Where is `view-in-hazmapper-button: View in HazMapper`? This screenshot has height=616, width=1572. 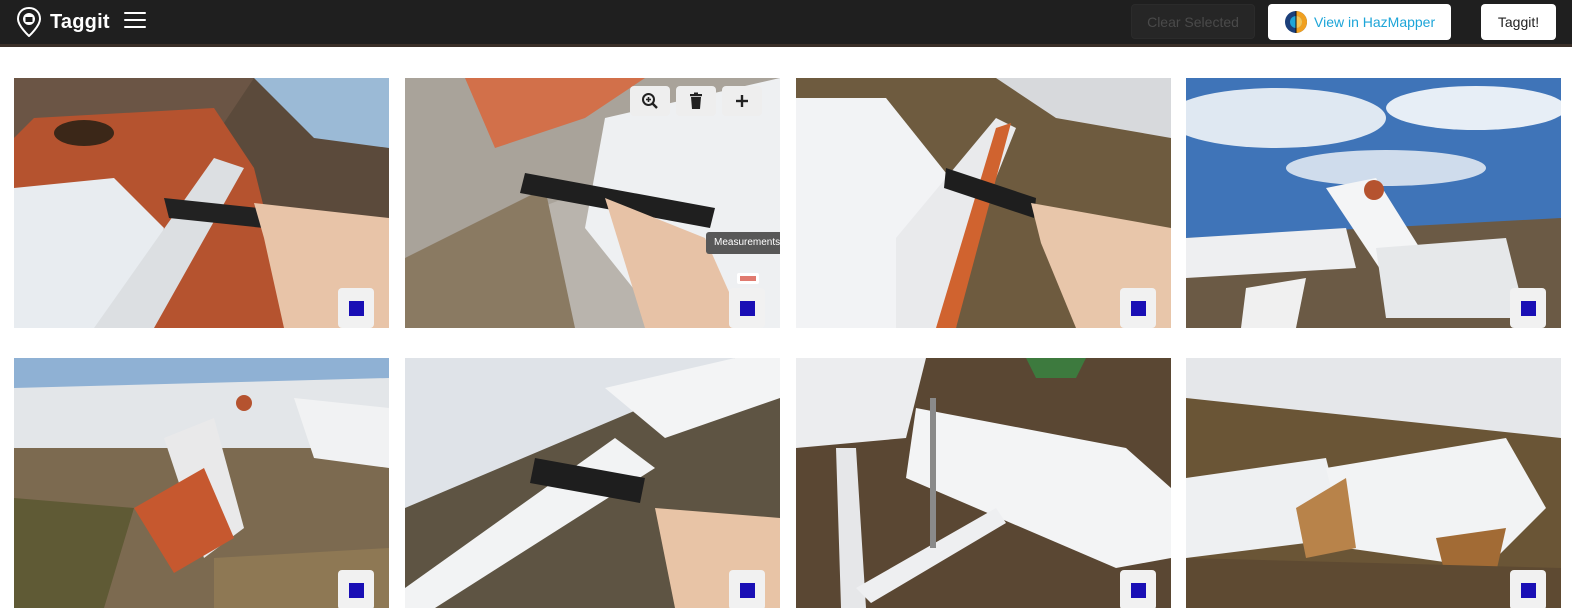
view-in-hazmapper-button: View in HazMapper is located at coordinates (1359, 22).